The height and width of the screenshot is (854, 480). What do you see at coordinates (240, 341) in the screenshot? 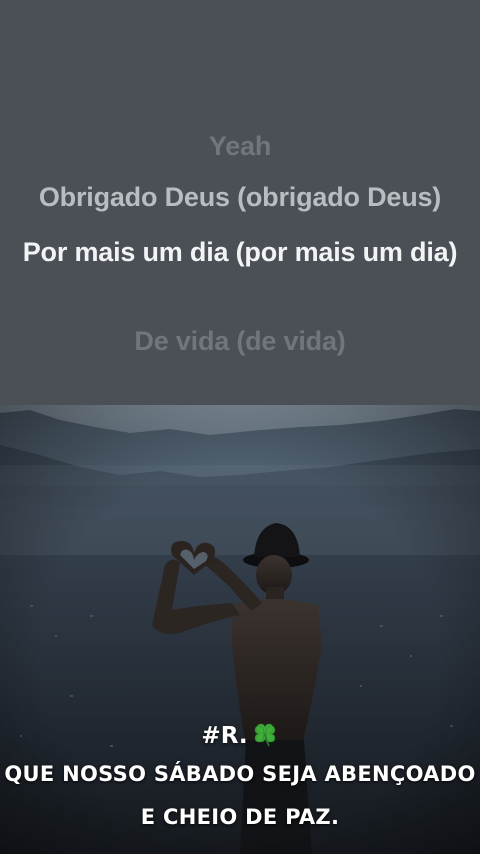
I see `lyric-line-next: De vida (de vida)` at bounding box center [240, 341].